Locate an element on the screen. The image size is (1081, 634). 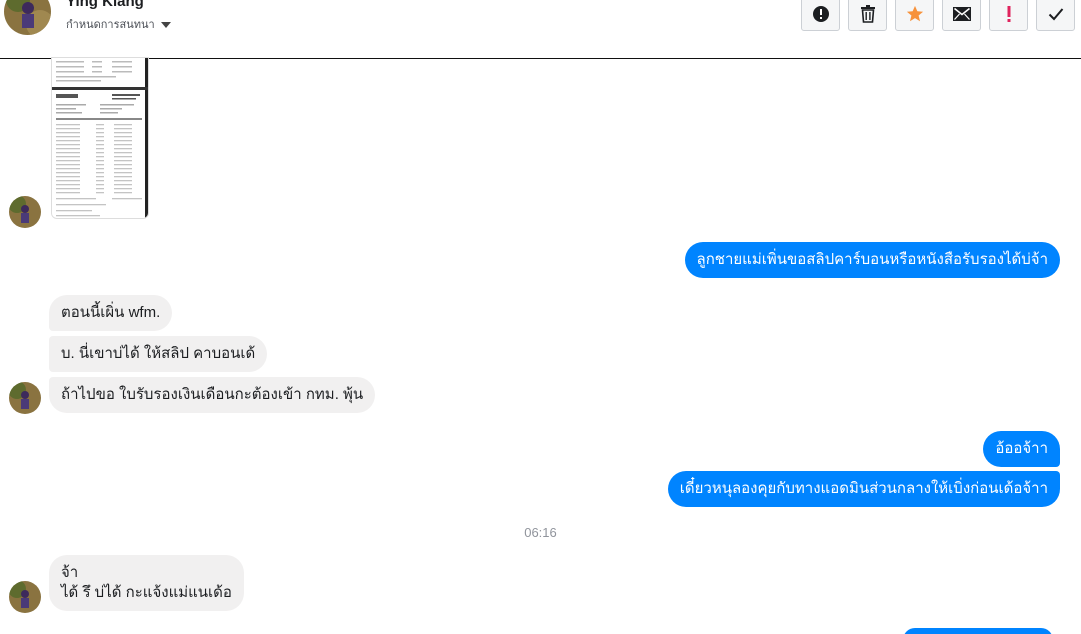
exclamation-circle-icon is located at coordinates (820, 13).